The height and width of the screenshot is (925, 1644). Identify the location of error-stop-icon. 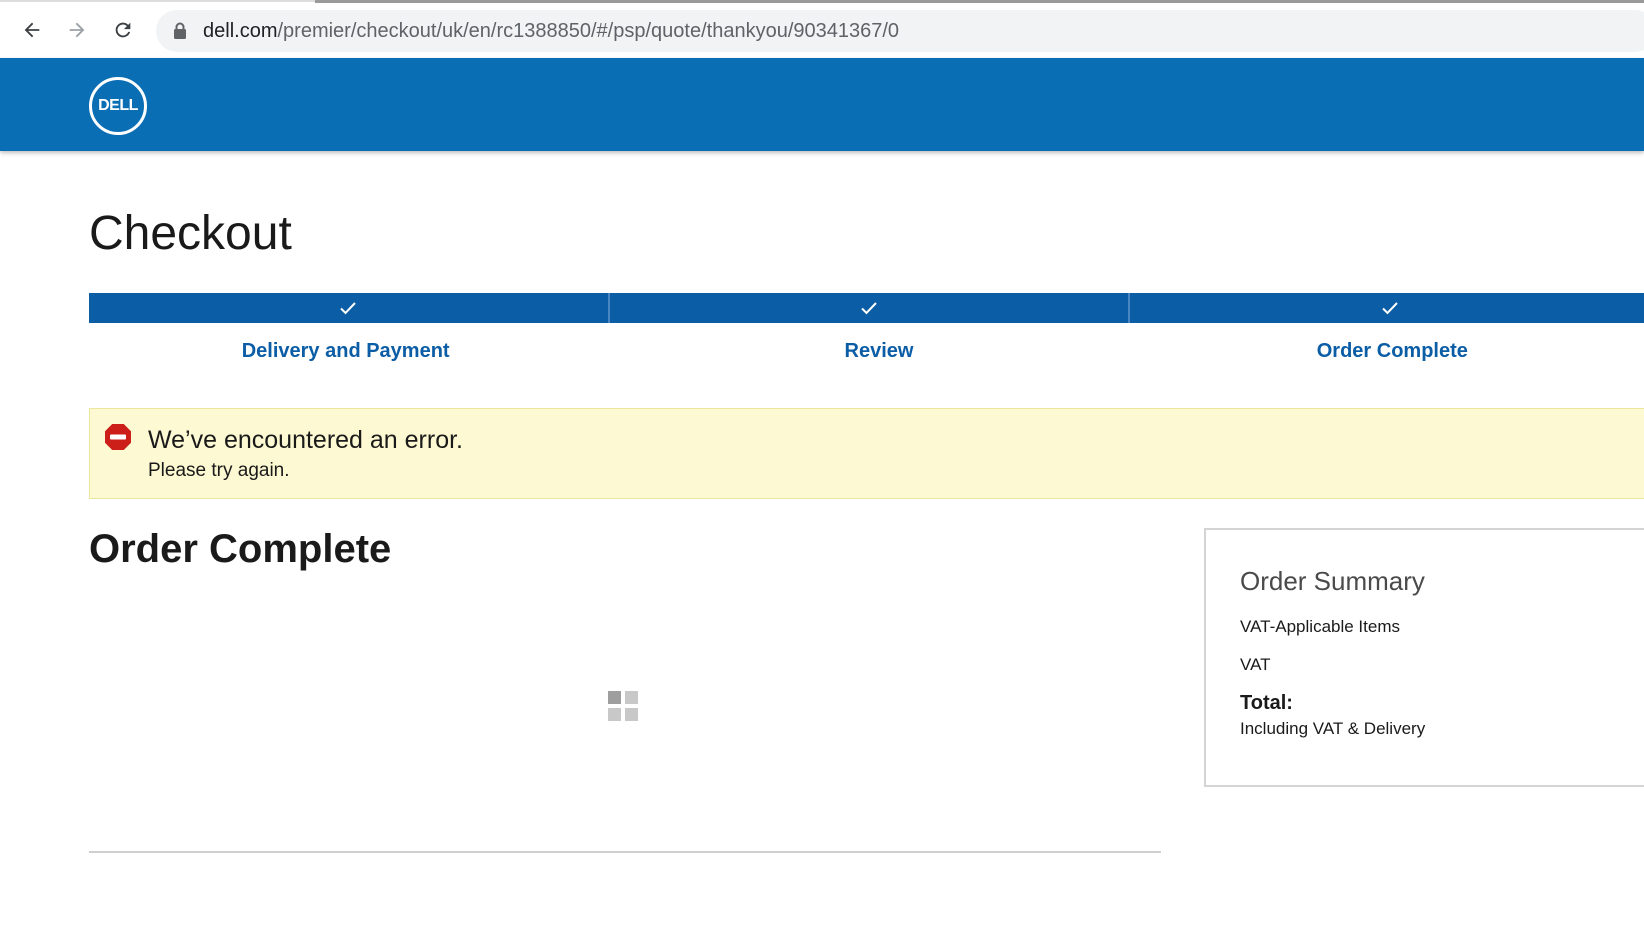
(118, 437).